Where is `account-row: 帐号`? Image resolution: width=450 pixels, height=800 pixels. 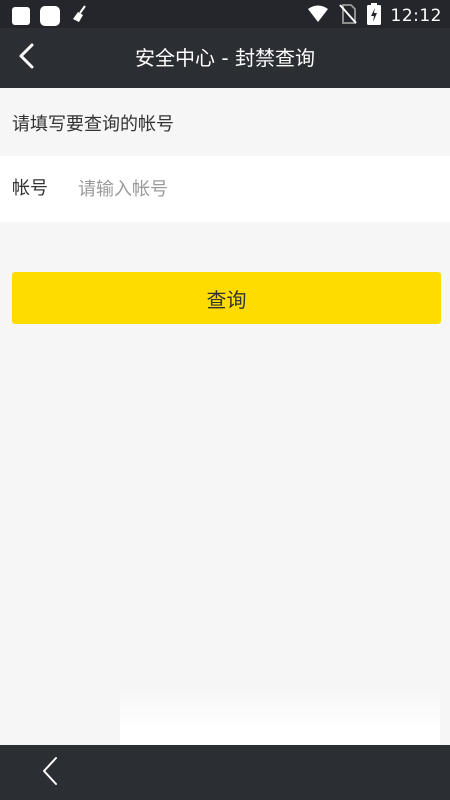 account-row: 帐号 is located at coordinates (225, 189).